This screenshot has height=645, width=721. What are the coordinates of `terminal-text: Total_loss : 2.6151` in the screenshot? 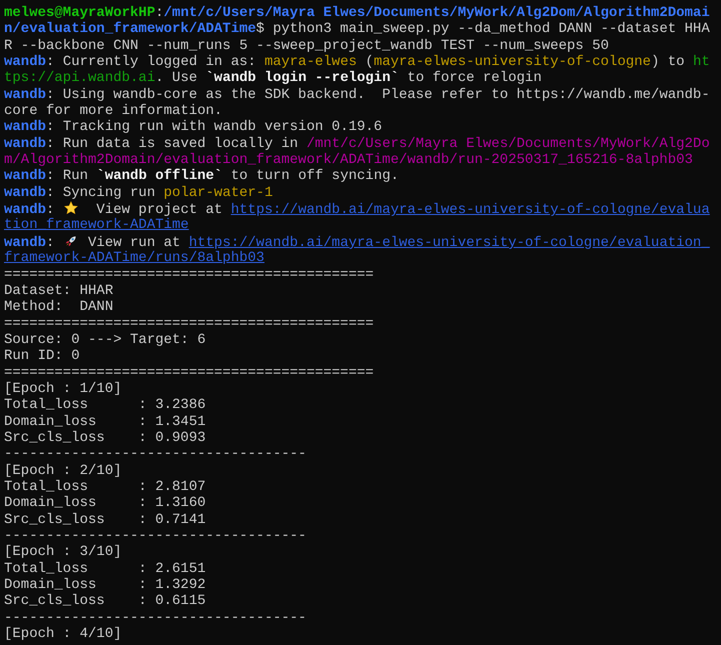 It's located at (105, 568).